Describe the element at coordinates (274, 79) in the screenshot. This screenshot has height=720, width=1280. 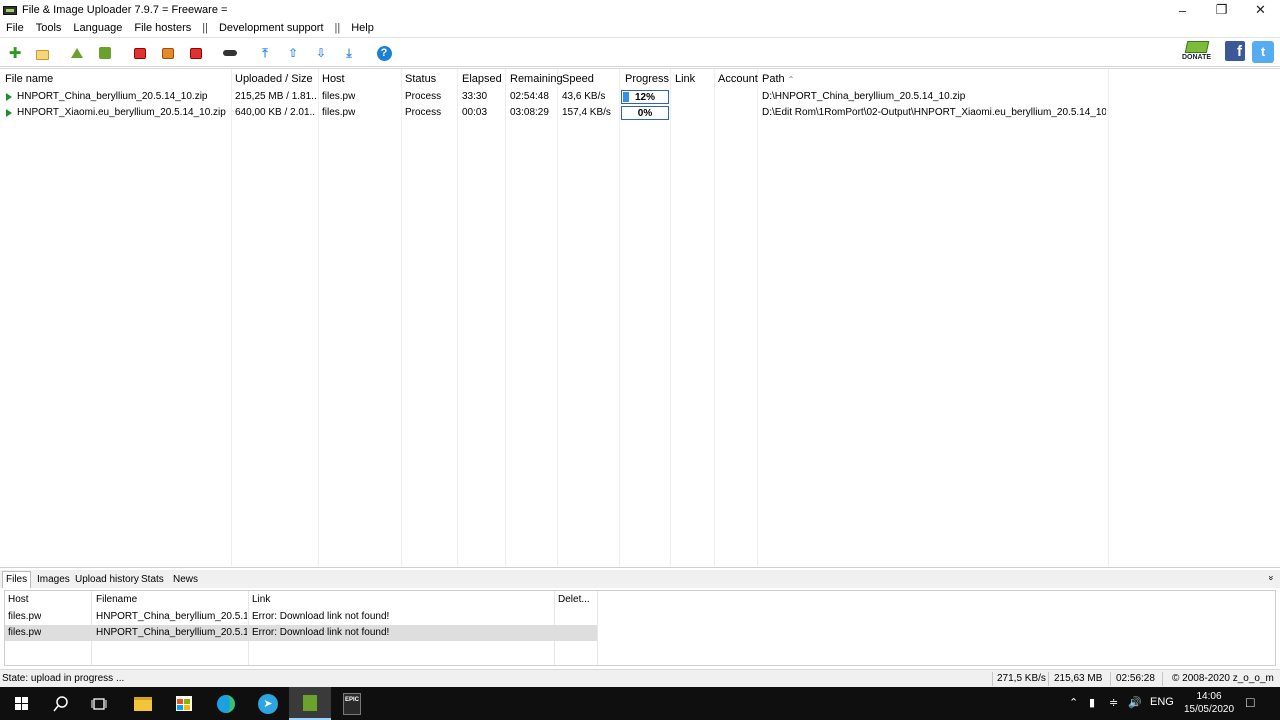
I see `header-uploaded-size: Uploaded / Size` at that location.